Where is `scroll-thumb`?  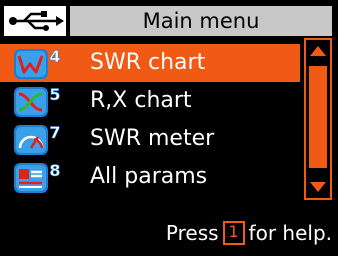
scroll-thumb is located at coordinates (318, 117).